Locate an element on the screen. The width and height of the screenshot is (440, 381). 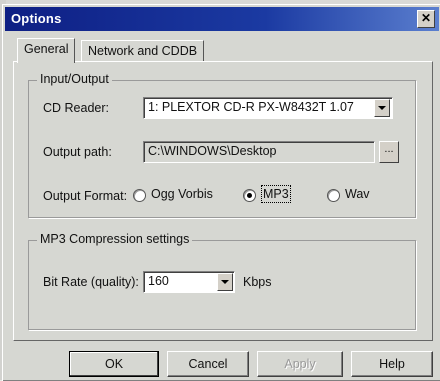
ogg-vorbis-label: Ogg Vorbis is located at coordinates (182, 194).